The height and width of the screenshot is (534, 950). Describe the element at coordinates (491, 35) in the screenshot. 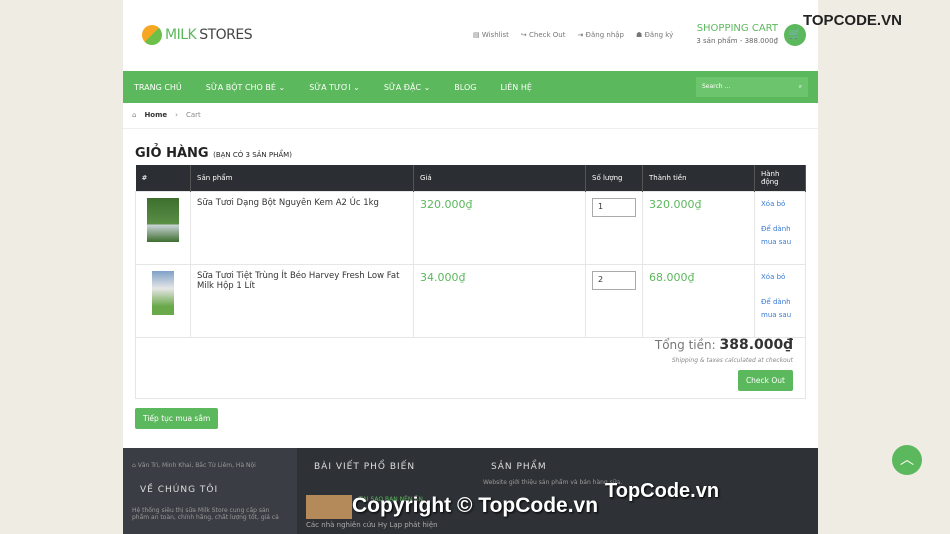

I see `wishlist-link: ▤ Wishlist` at that location.